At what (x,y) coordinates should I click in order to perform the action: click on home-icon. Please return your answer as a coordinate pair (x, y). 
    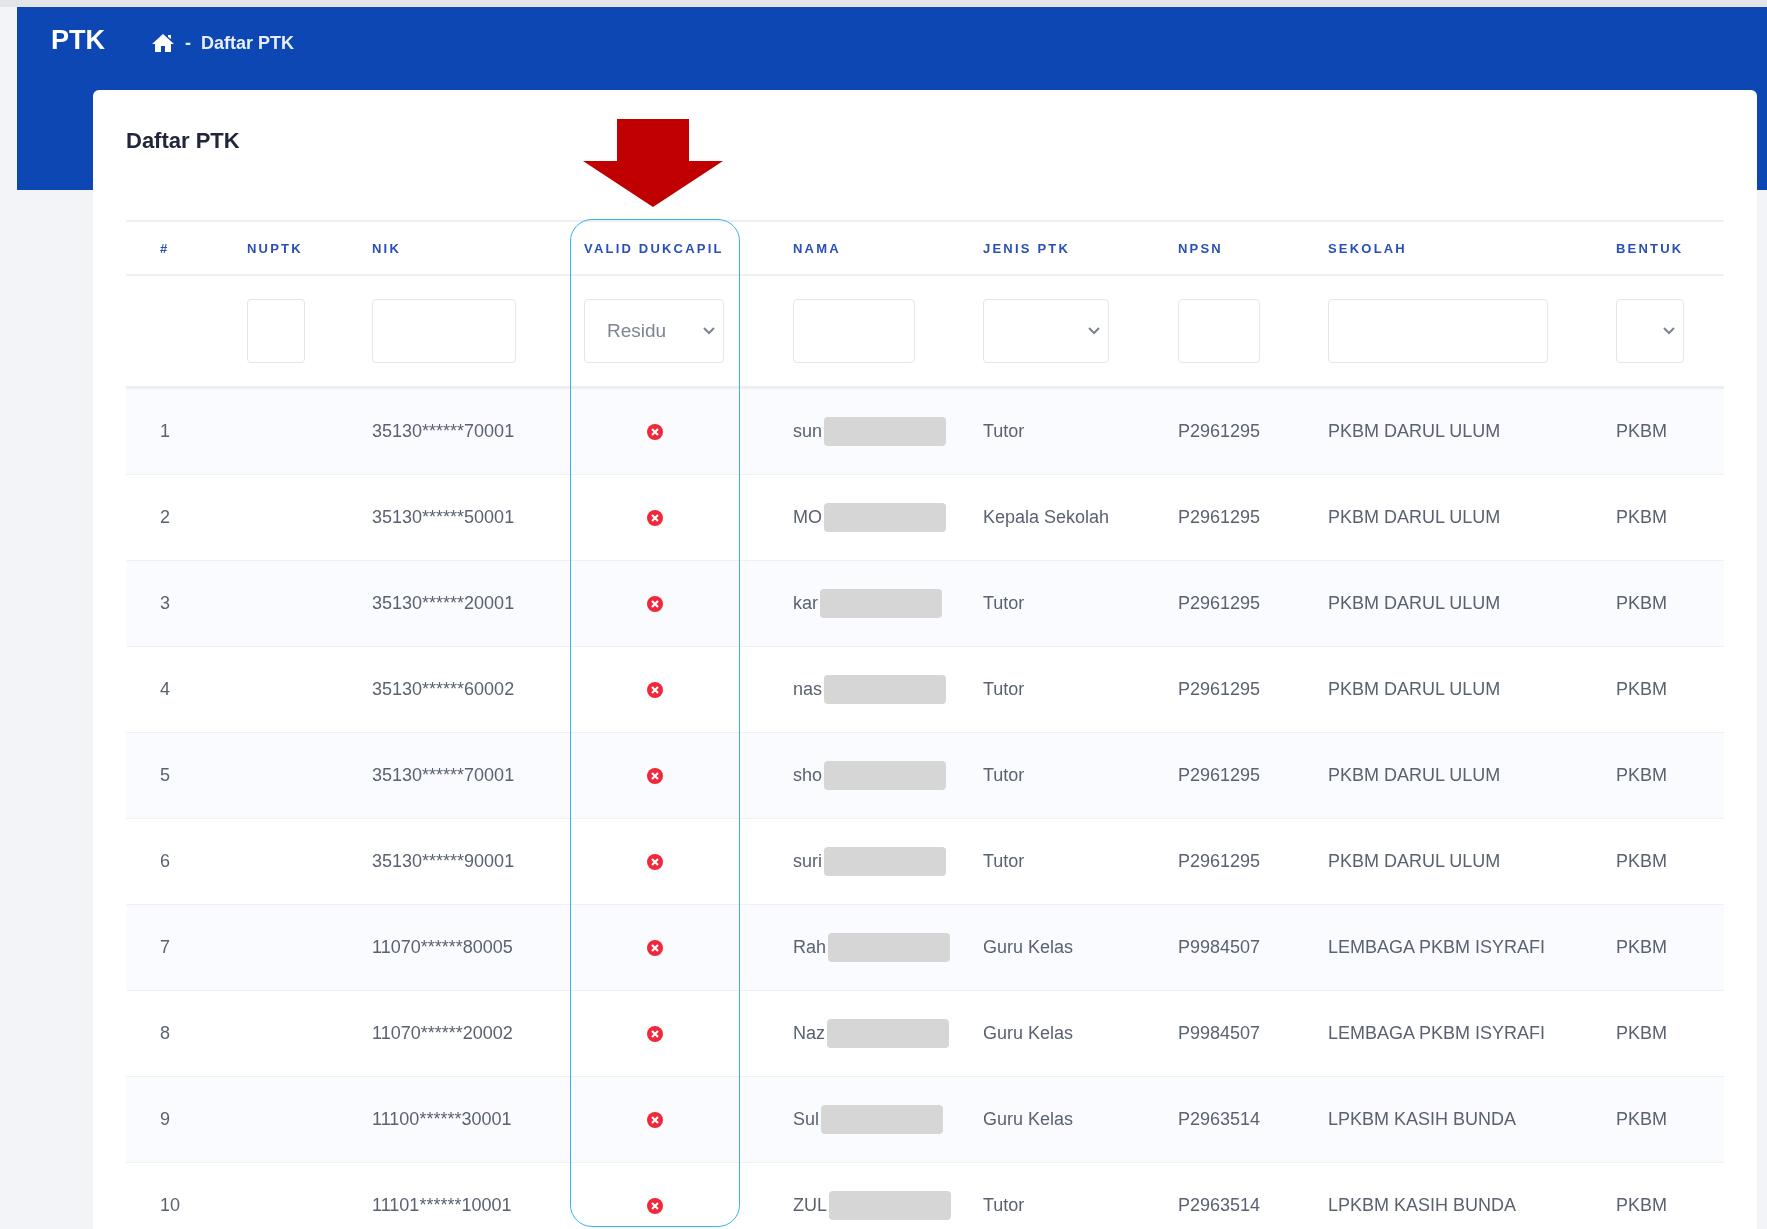
    Looking at the image, I should click on (163, 43).